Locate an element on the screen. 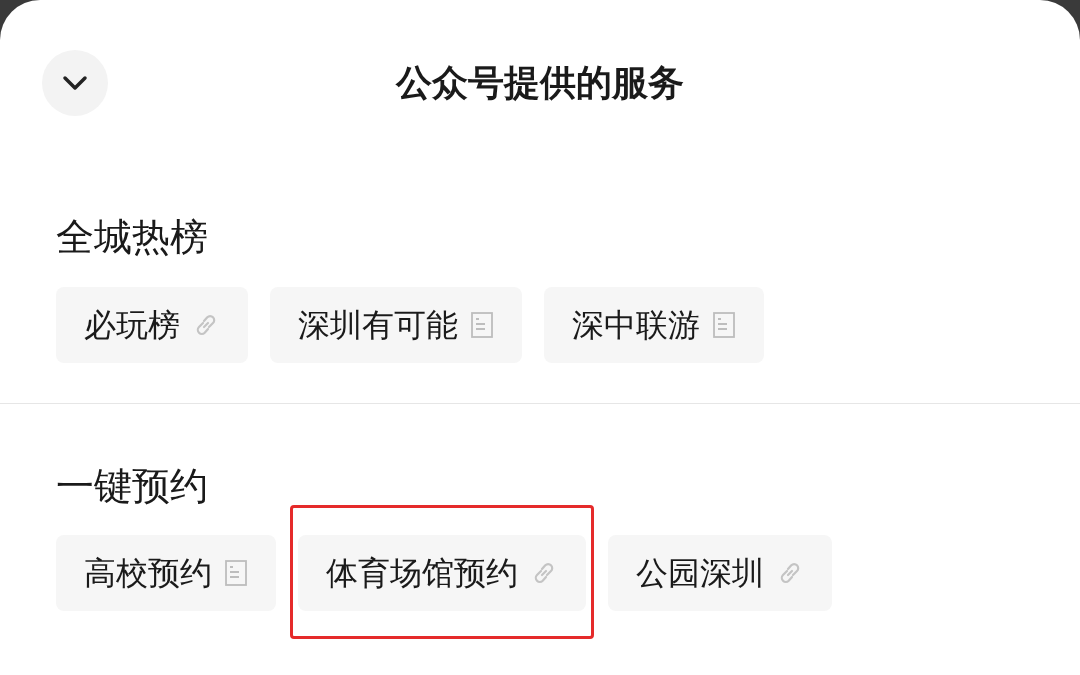  section-title: 一键预约 is located at coordinates (132, 486).